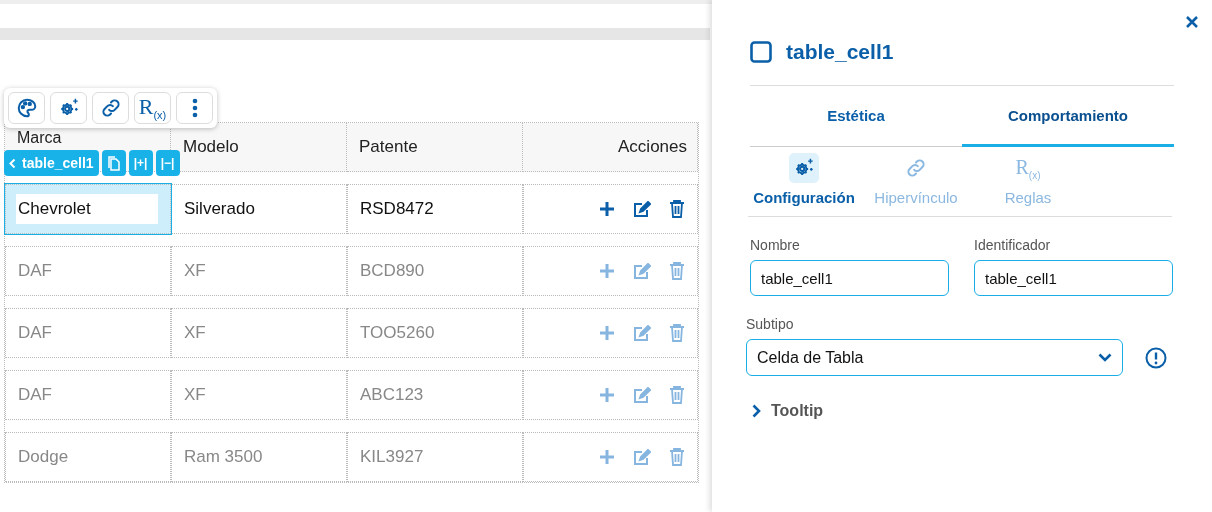 The width and height of the screenshot is (1212, 512). Describe the element at coordinates (1156, 357) in the screenshot. I see `info-icon` at that location.